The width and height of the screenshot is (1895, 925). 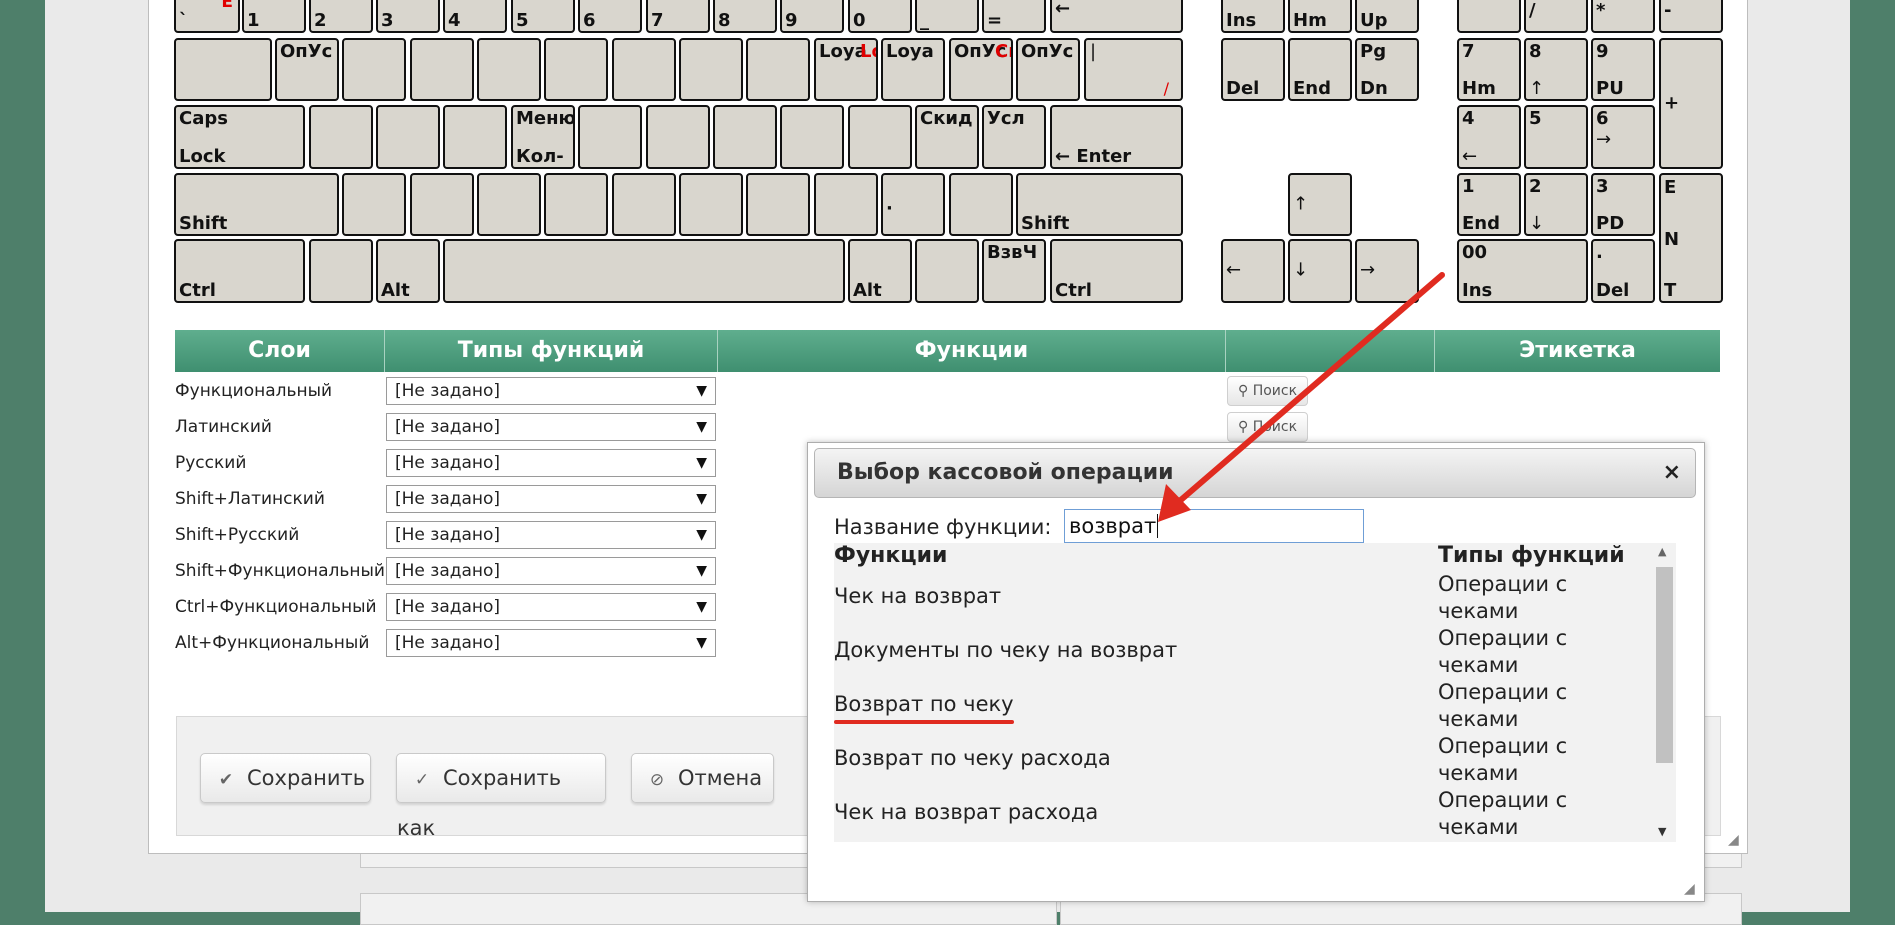 What do you see at coordinates (1014, 271) in the screenshot?
I see `key-menu: ВзвЧ` at bounding box center [1014, 271].